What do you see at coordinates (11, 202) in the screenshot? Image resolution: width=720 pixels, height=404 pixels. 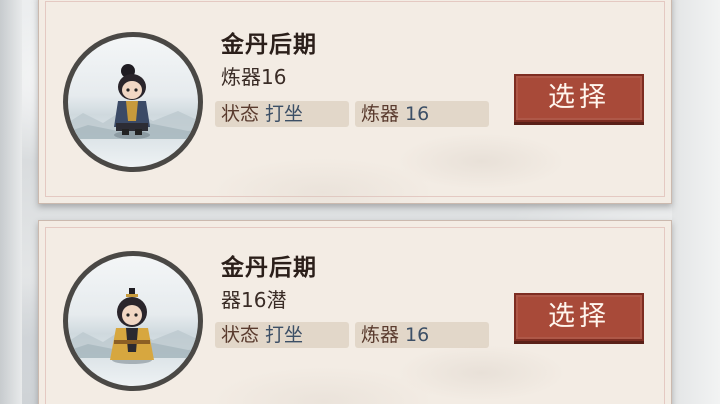 I see `left-edge-panel` at bounding box center [11, 202].